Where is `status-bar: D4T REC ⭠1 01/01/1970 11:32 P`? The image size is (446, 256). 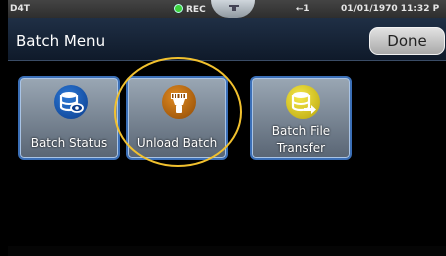 status-bar: D4T REC ⭠1 01/01/1970 11:32 P is located at coordinates (227, 9).